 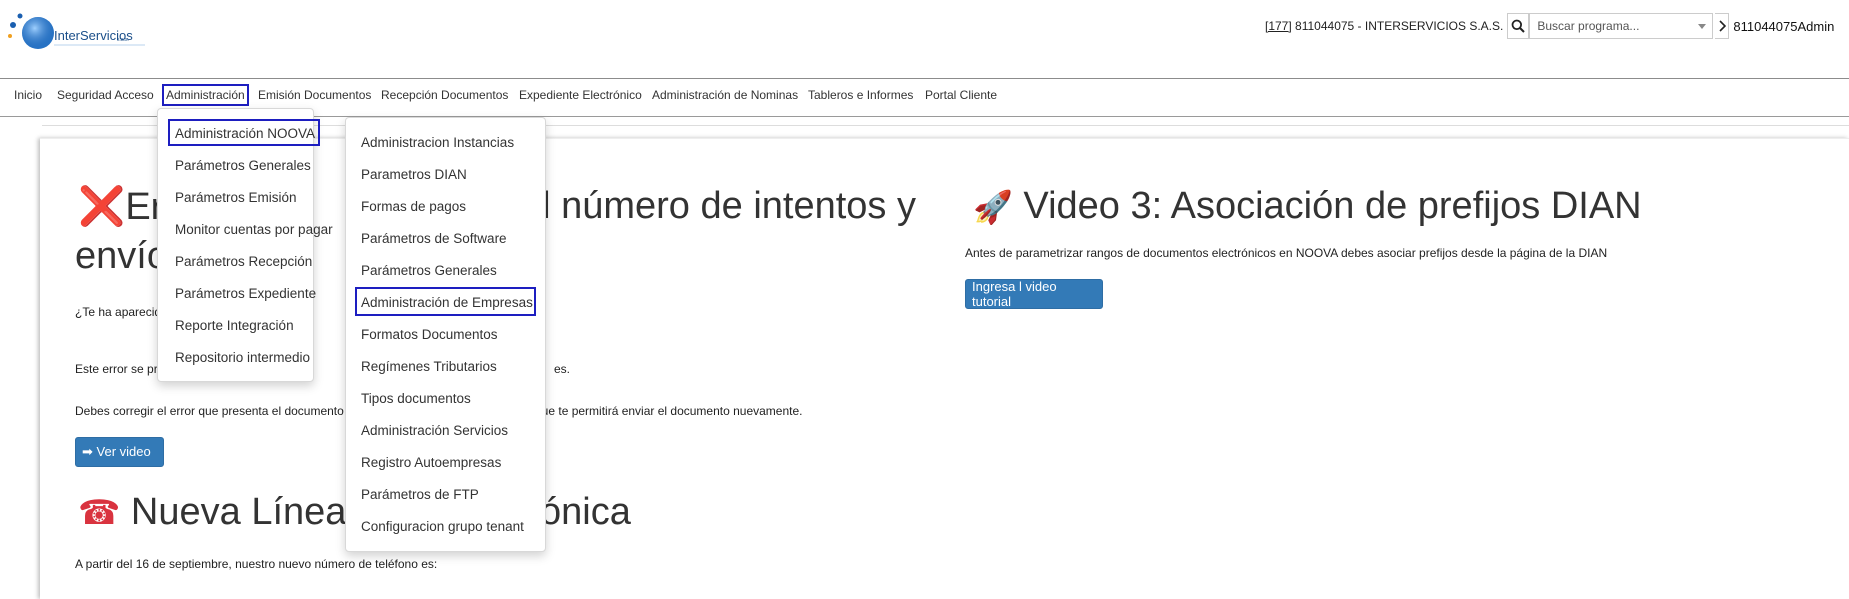 I want to click on submenu-item-parametros-software: Parámetros de Software, so click(x=434, y=238).